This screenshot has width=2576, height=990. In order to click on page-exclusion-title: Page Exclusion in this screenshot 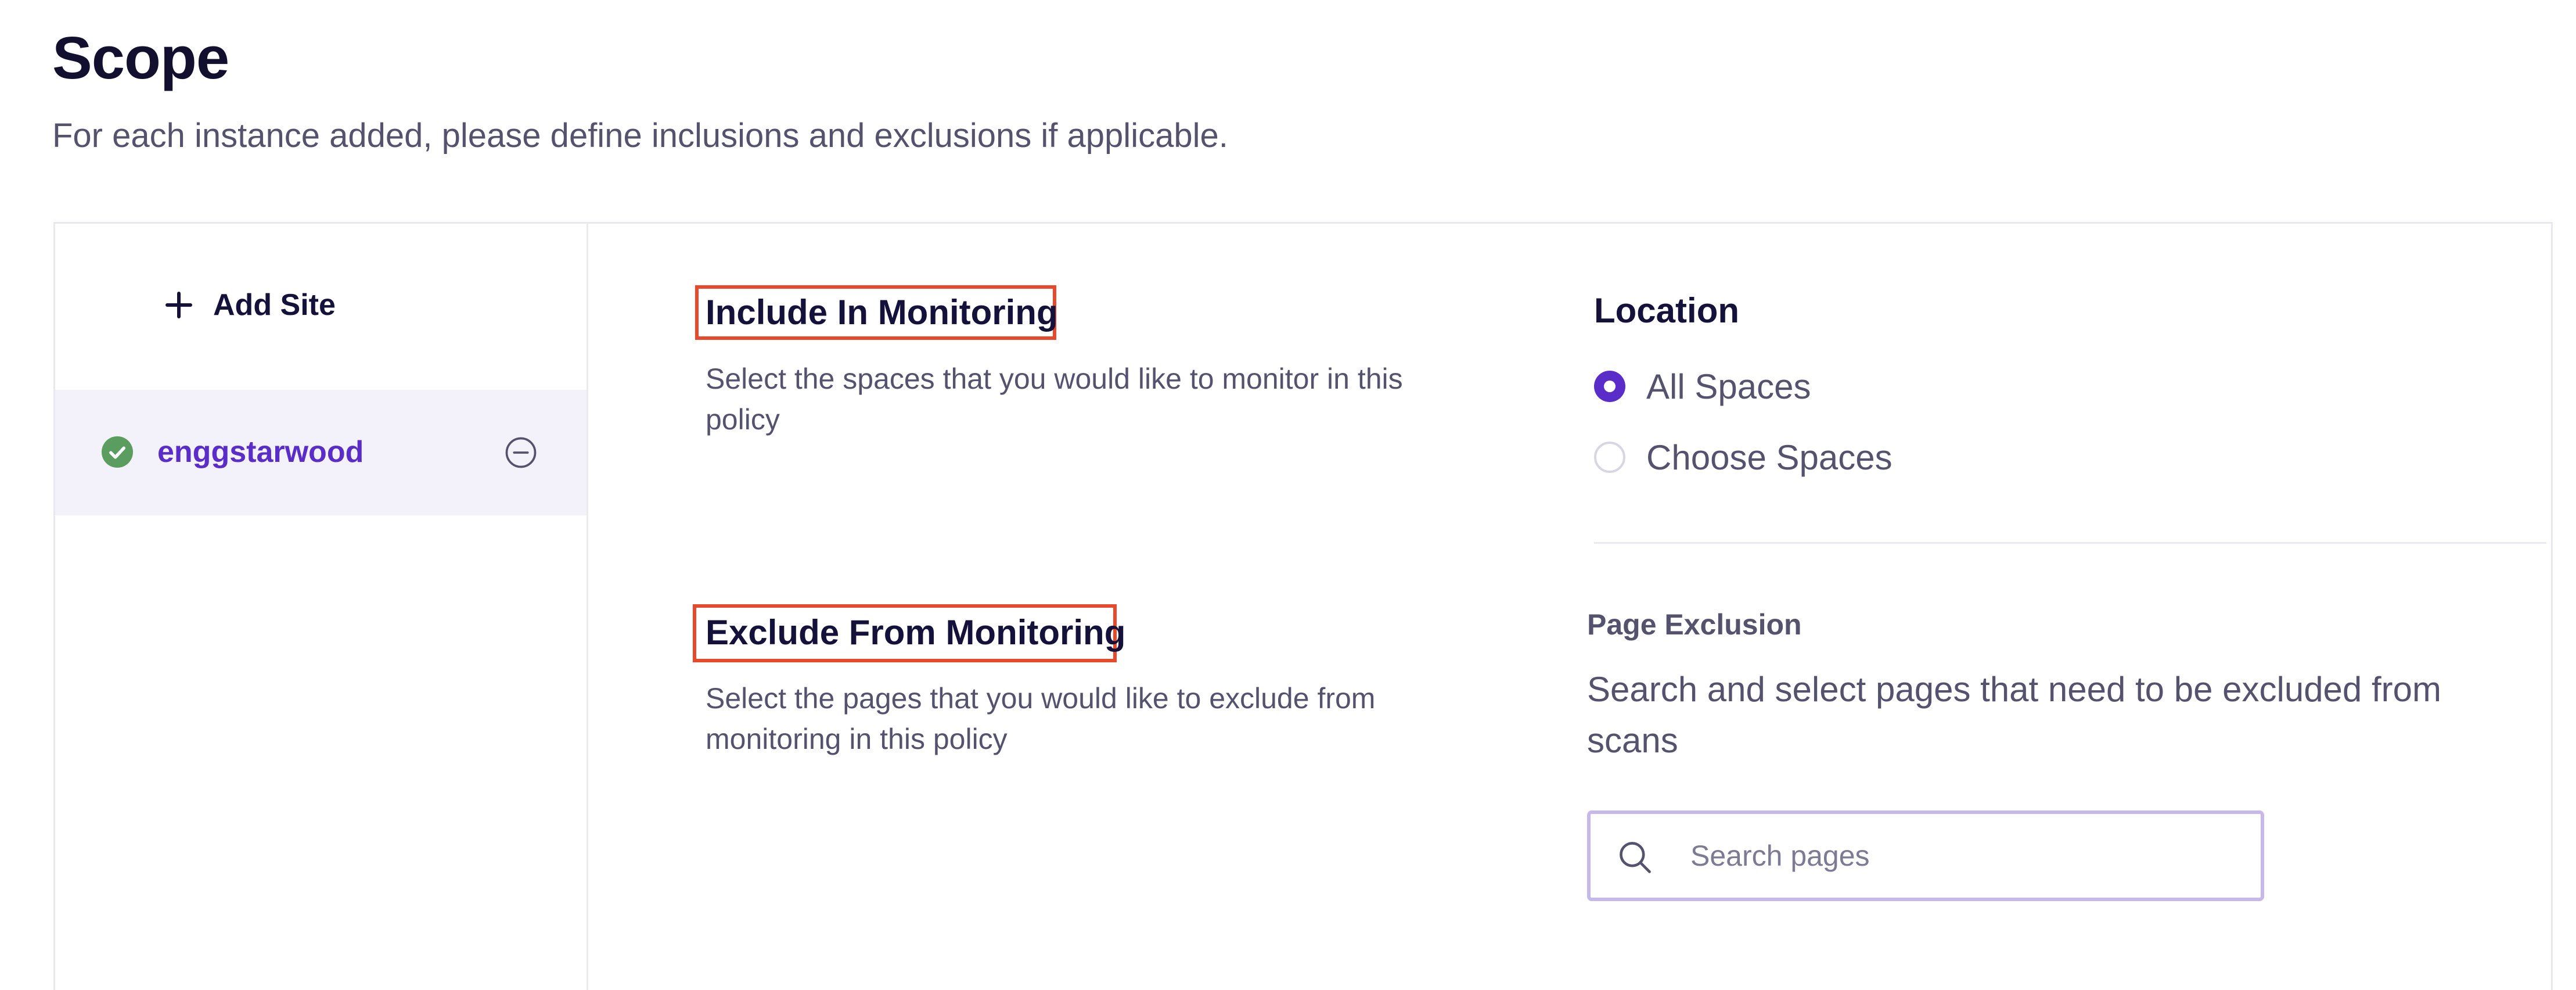, I will do `click(1694, 625)`.